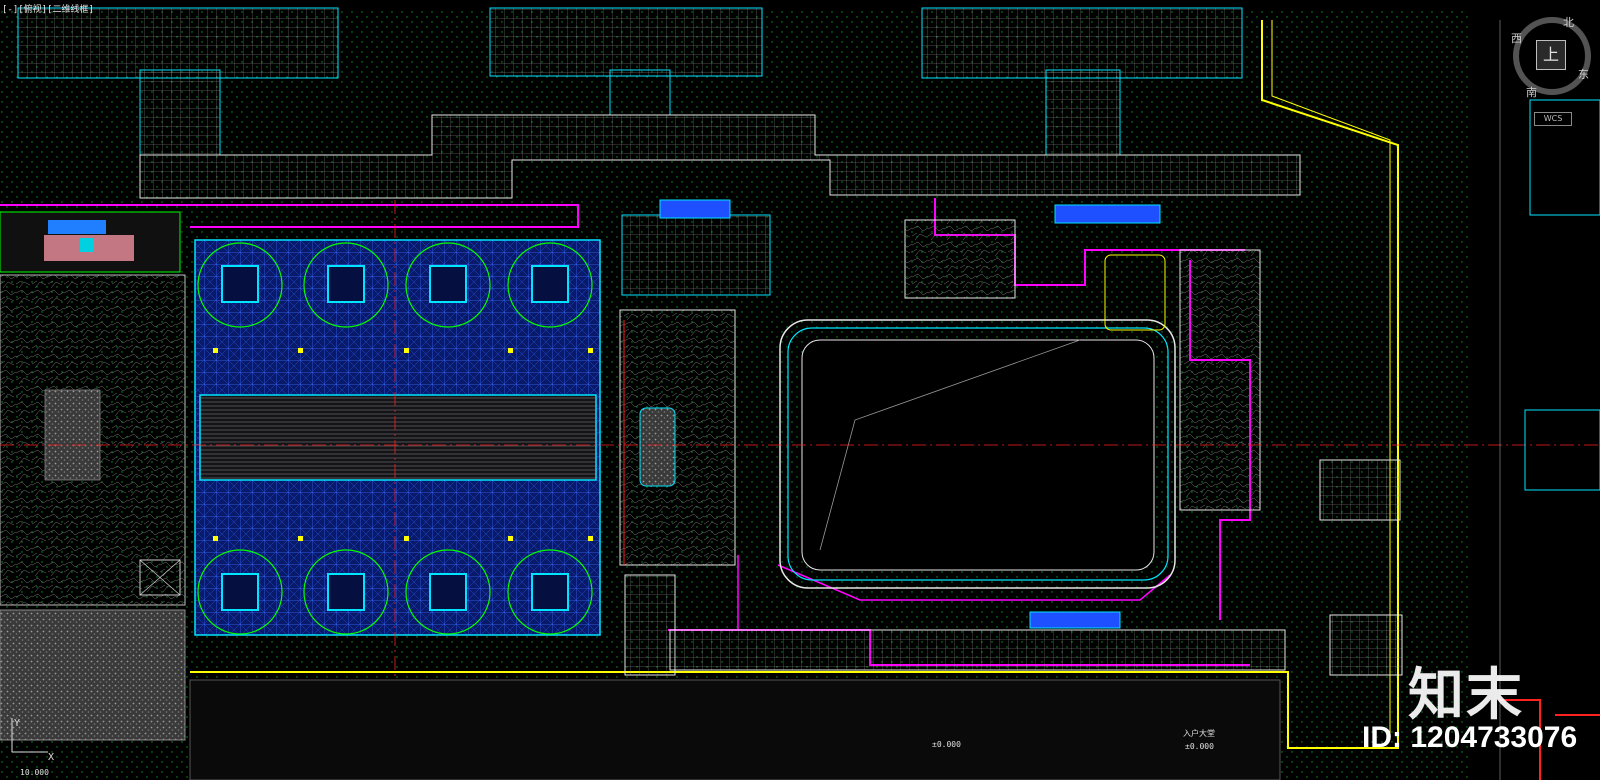 Image resolution: width=1600 pixels, height=780 pixels. I want to click on elevation-label-right: ±0.000, so click(1199, 746).